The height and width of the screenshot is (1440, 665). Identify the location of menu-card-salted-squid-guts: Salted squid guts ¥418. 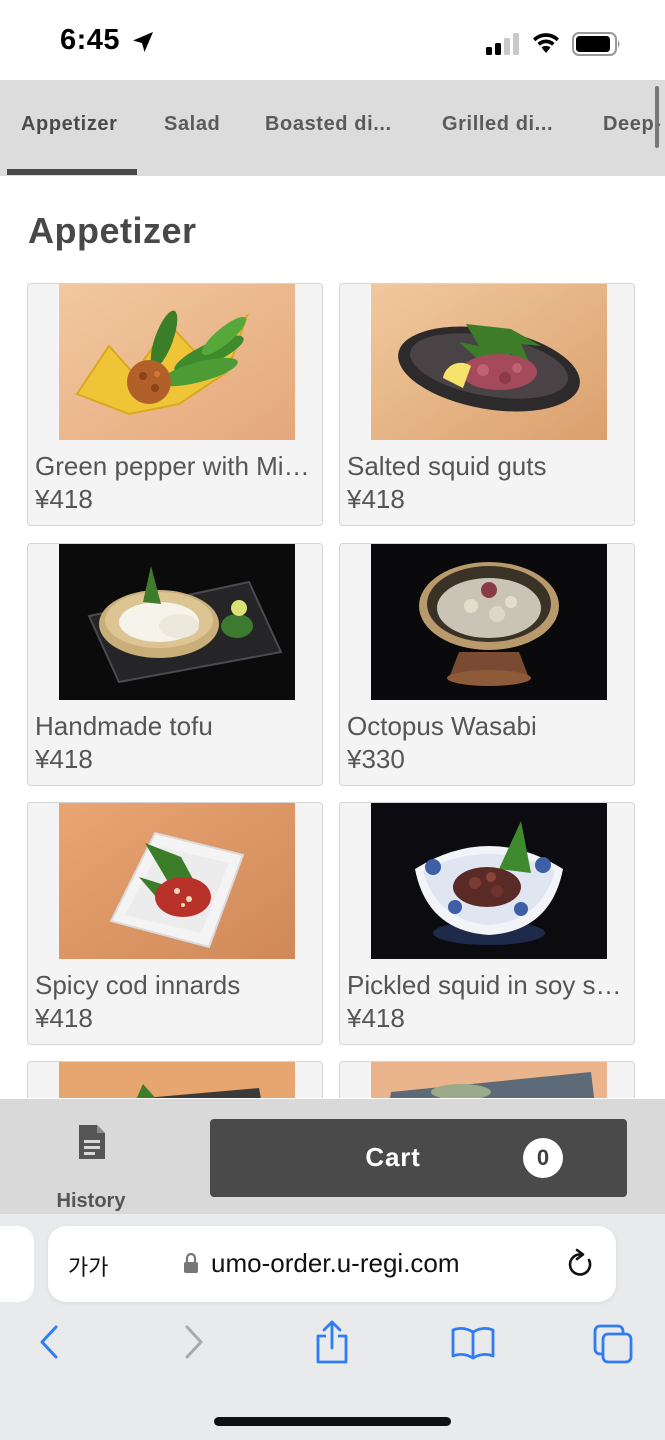
(487, 404).